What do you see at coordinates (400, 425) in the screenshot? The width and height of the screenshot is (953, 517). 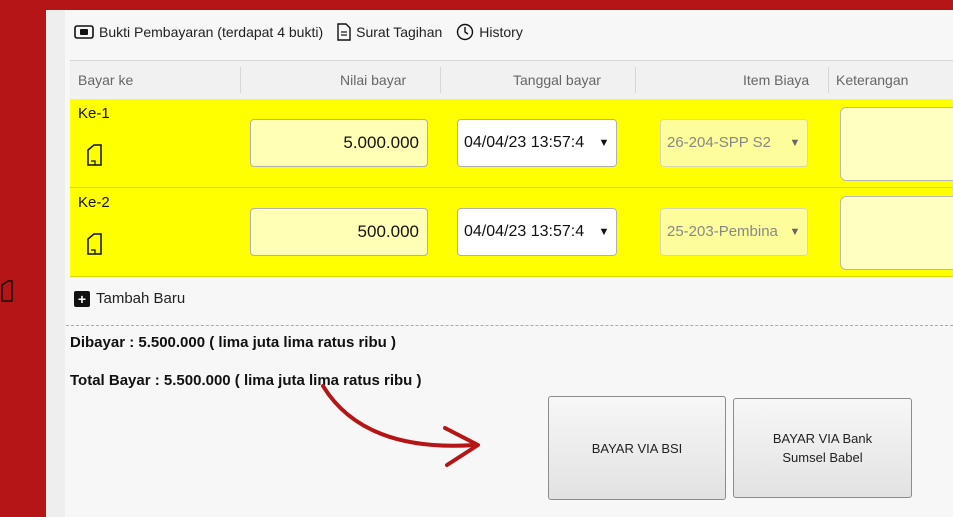 I see `arrow-annotation` at bounding box center [400, 425].